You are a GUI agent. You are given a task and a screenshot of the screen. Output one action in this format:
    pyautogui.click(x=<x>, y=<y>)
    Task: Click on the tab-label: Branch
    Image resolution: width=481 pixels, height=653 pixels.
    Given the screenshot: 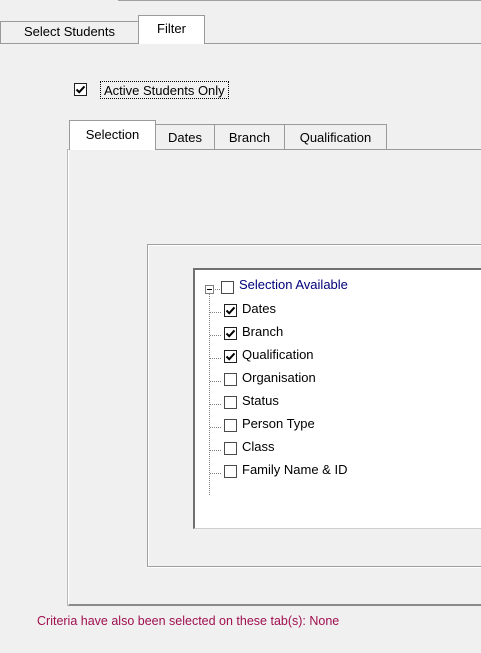 What is the action you would take?
    pyautogui.click(x=249, y=137)
    